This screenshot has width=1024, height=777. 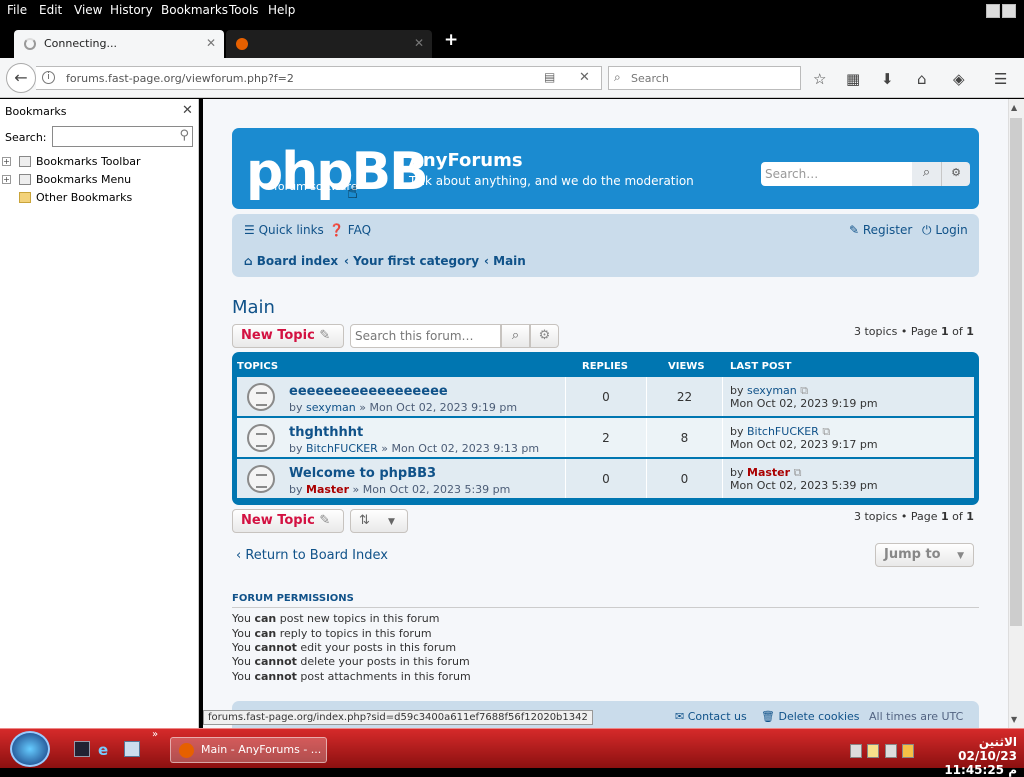 What do you see at coordinates (364, 520) in the screenshot?
I see `sort-icon: ⇅` at bounding box center [364, 520].